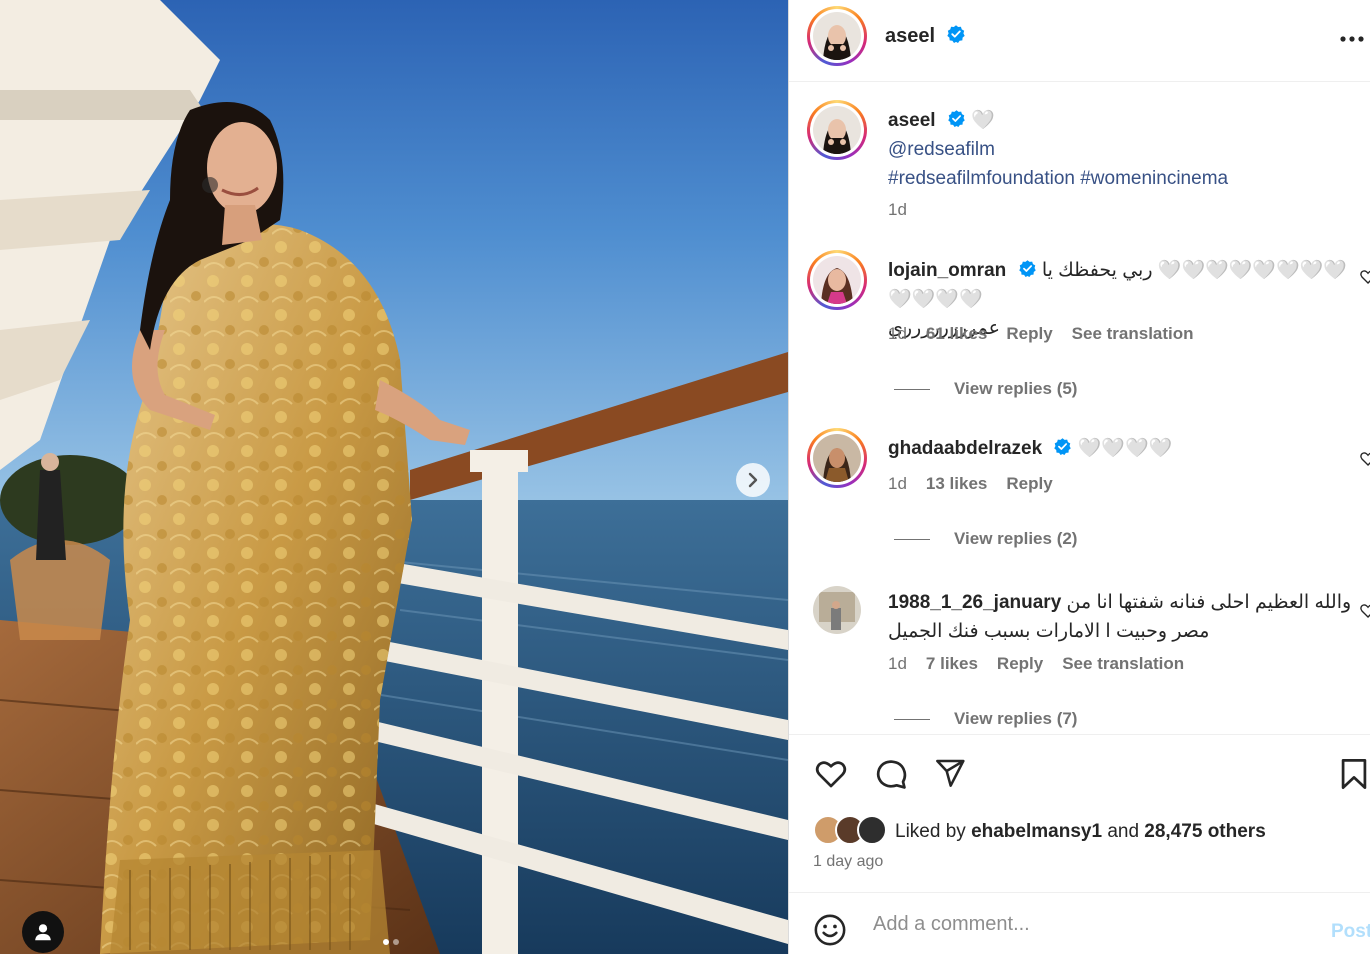  I want to click on caption-avatar, so click(837, 130).